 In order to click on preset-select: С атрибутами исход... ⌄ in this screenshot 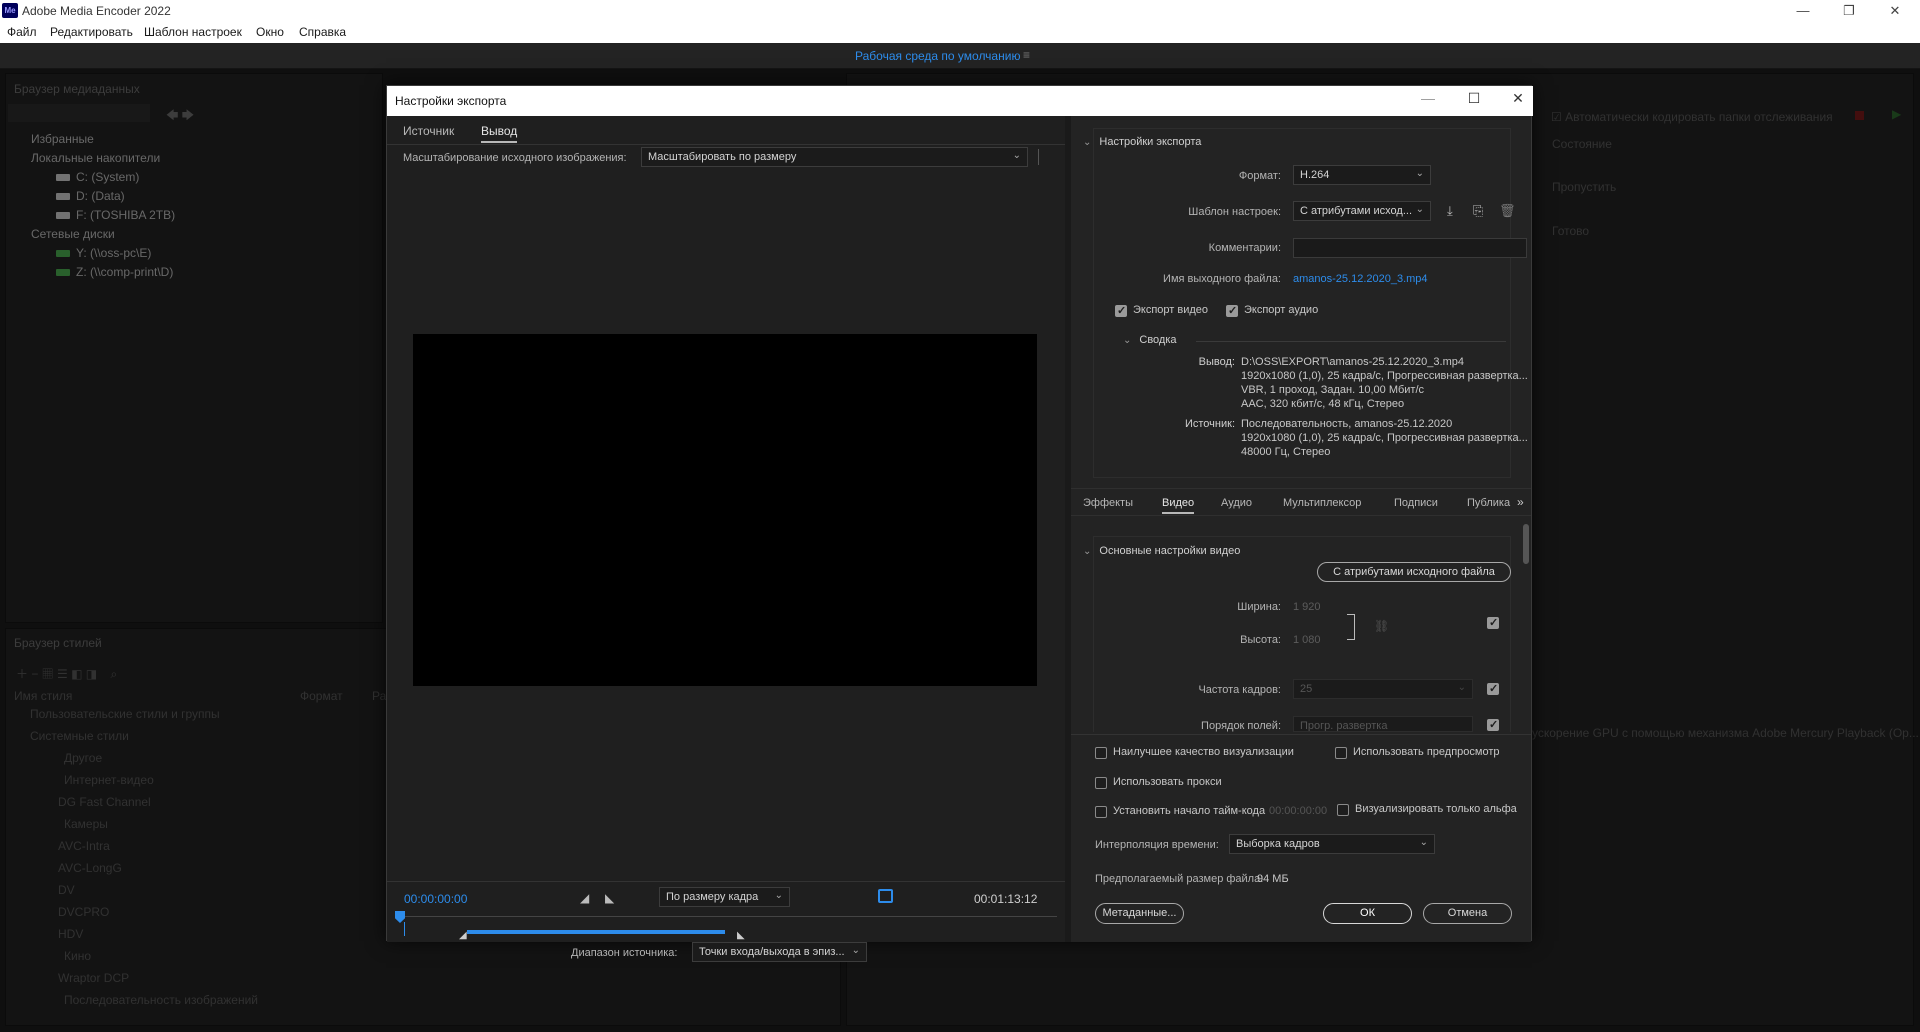, I will do `click(1362, 211)`.